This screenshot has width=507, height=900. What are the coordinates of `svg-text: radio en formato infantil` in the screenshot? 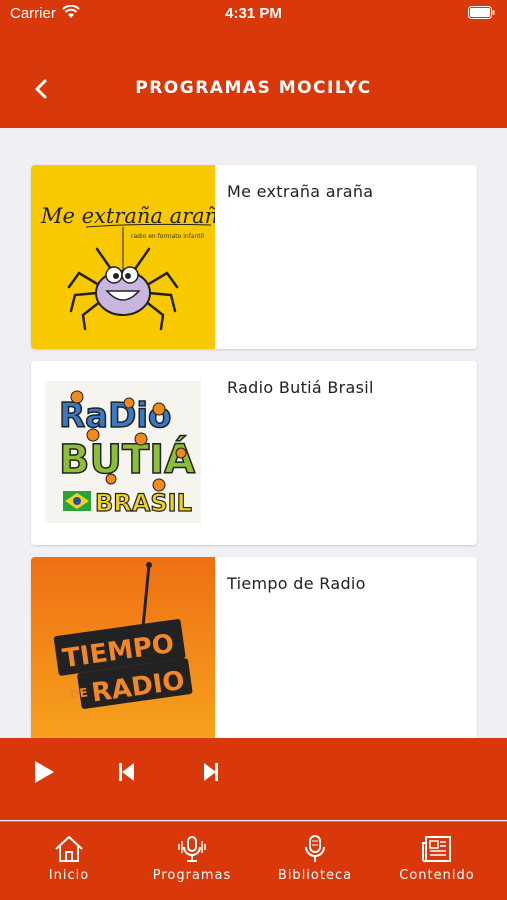 It's located at (167, 236).